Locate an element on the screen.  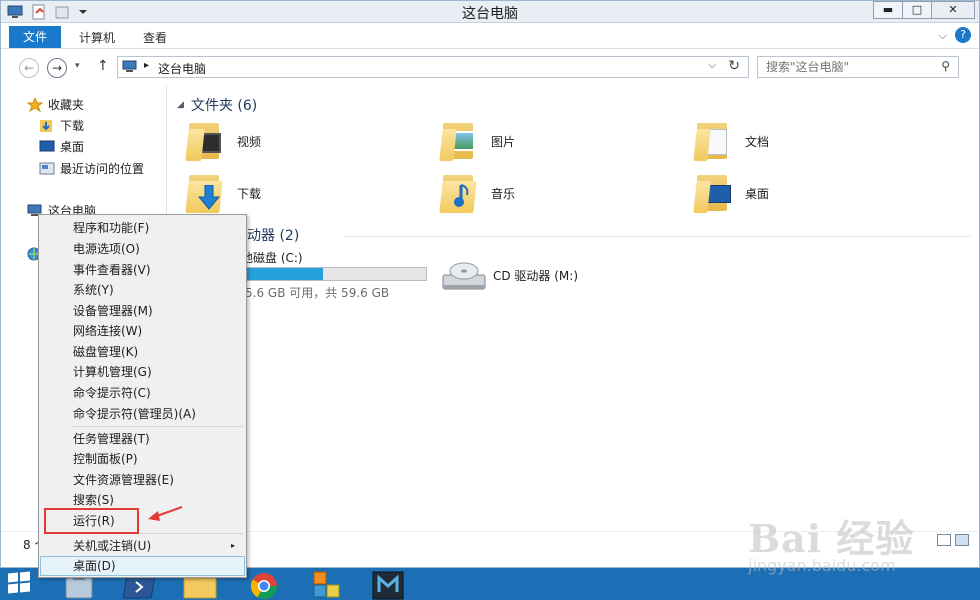
cd-drive: CD 驱动器 (M:) is located at coordinates (509, 276).